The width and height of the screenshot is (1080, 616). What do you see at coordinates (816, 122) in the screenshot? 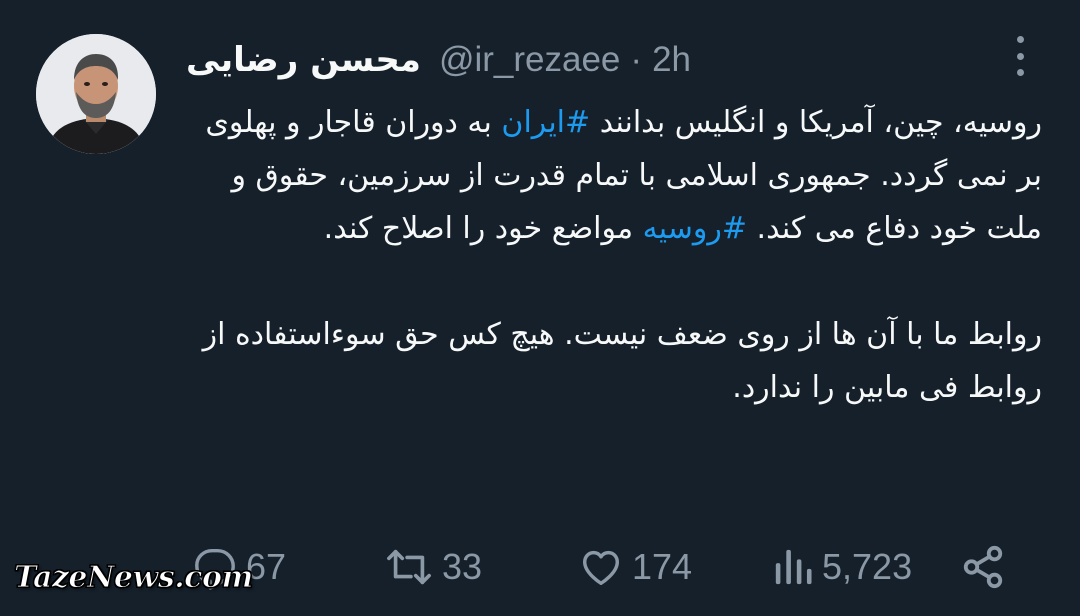
I see `tweet-text-segment: روسیه، چین، آمریکا و انگلیس بدانند` at bounding box center [816, 122].